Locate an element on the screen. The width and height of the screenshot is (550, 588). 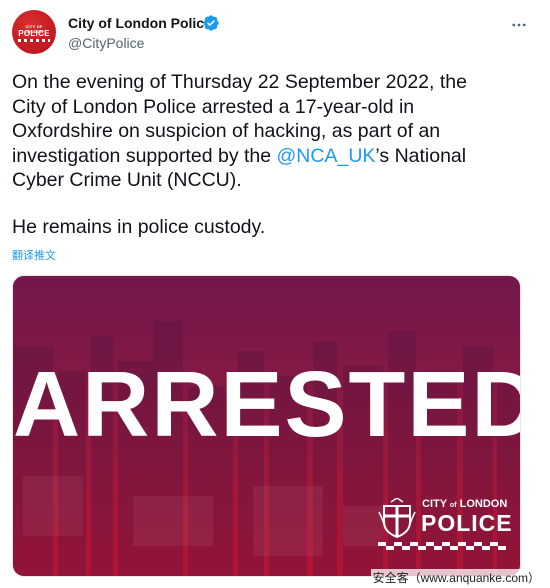
avatar: CITY OF LONDON POLICE is located at coordinates (34, 32).